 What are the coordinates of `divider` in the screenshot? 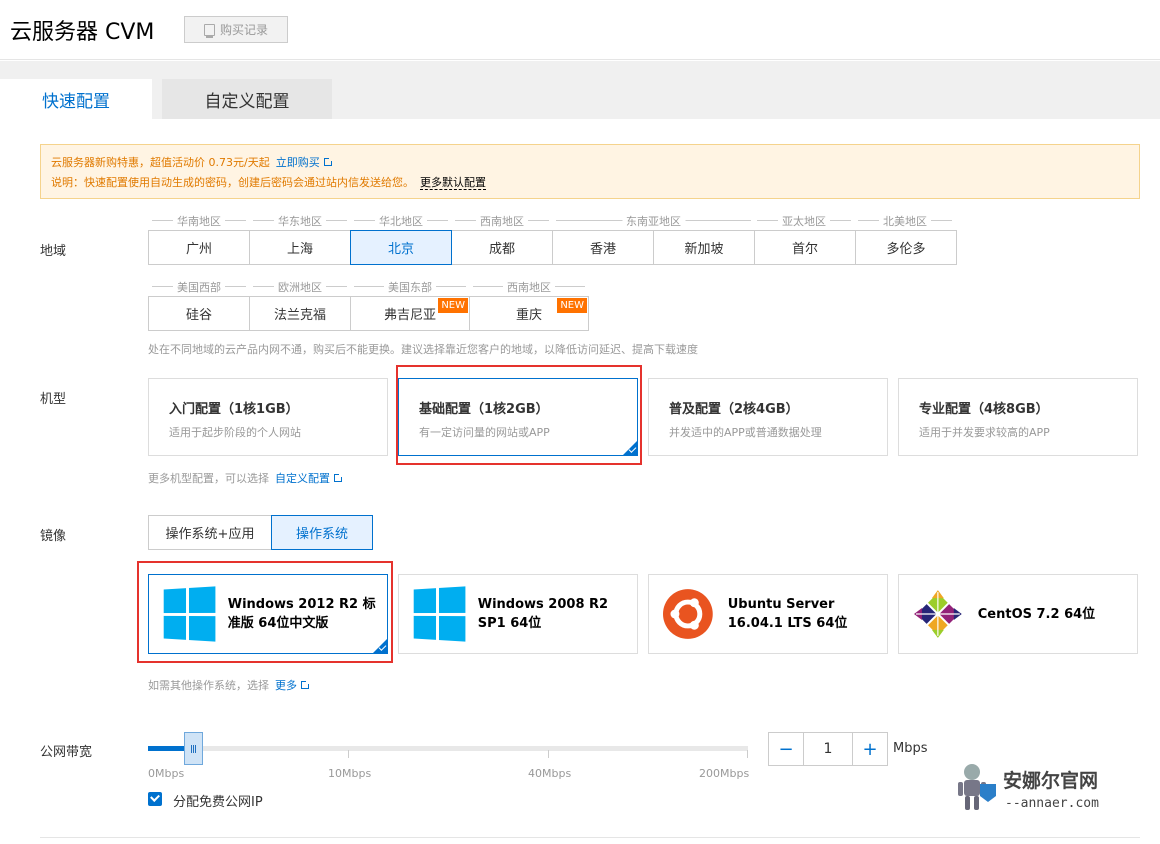 It's located at (590, 837).